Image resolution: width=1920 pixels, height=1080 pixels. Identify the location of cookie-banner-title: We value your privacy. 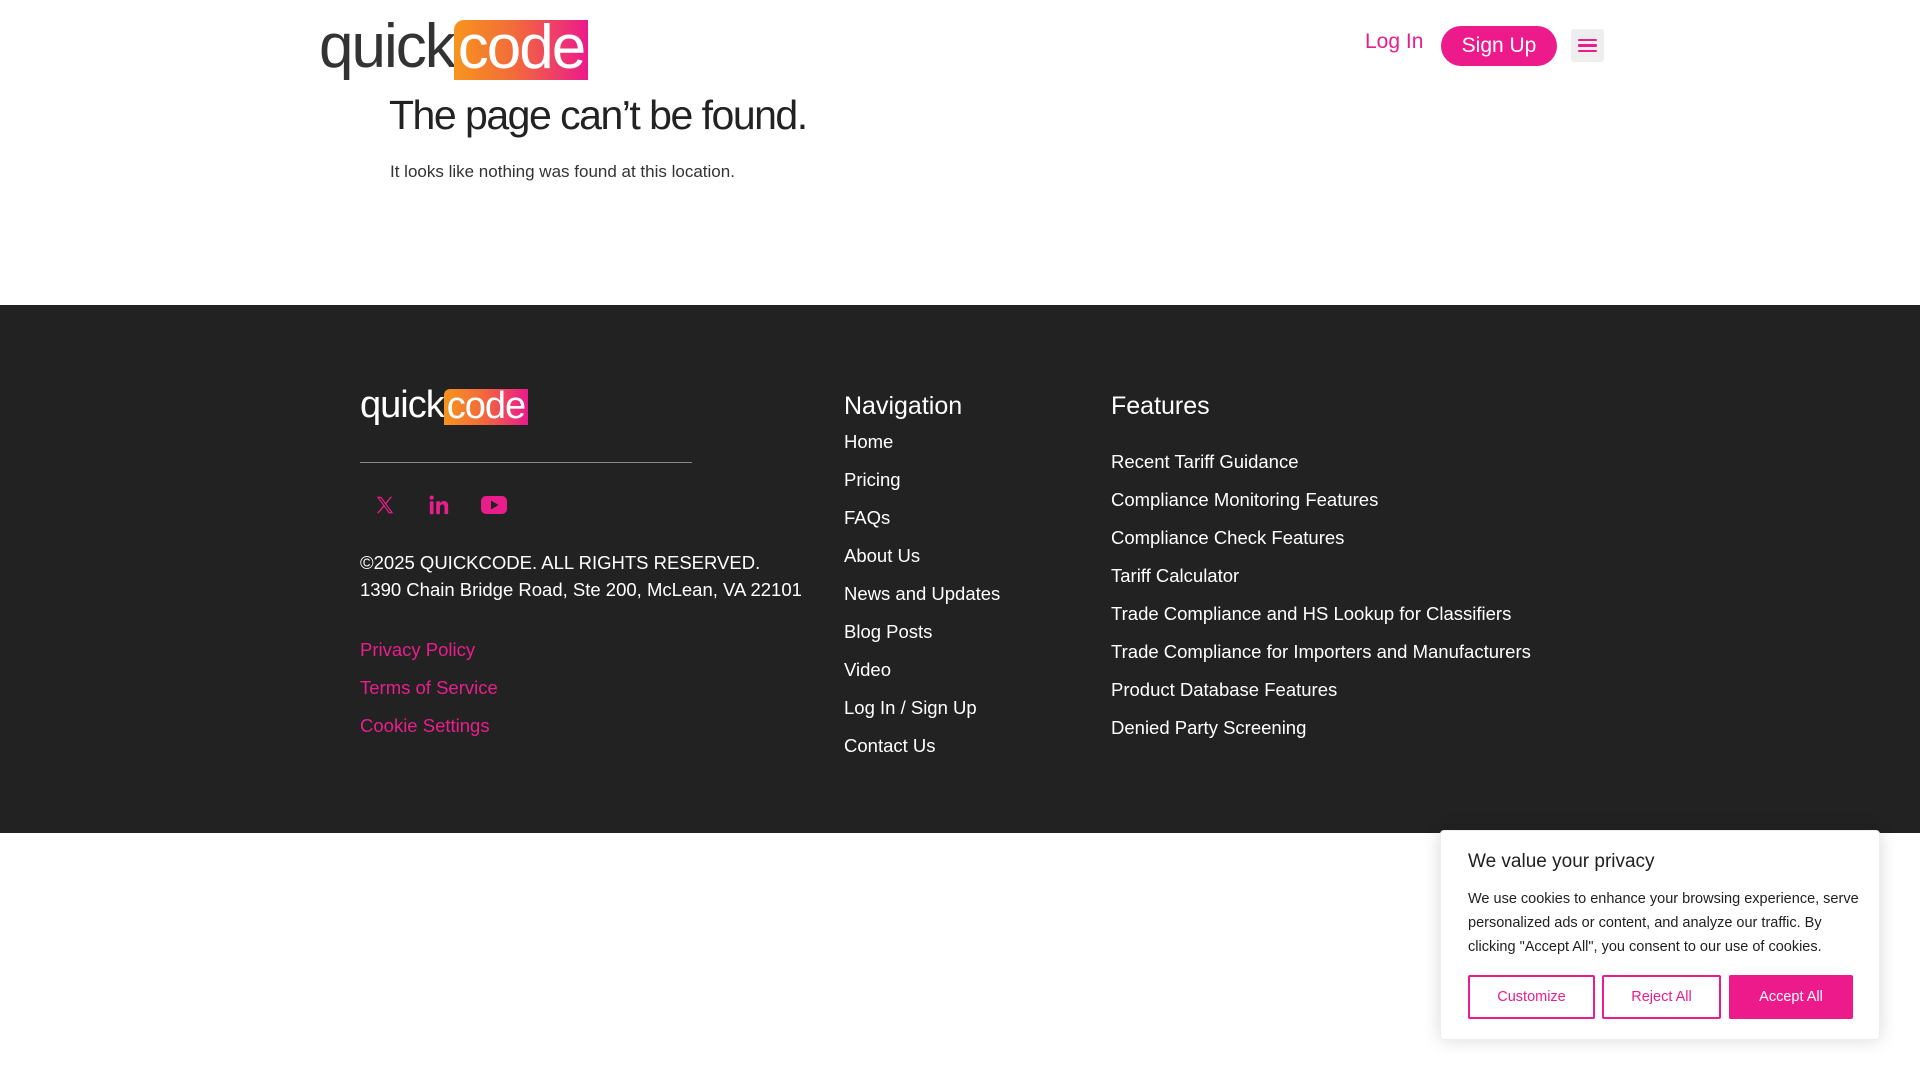
(1561, 861).